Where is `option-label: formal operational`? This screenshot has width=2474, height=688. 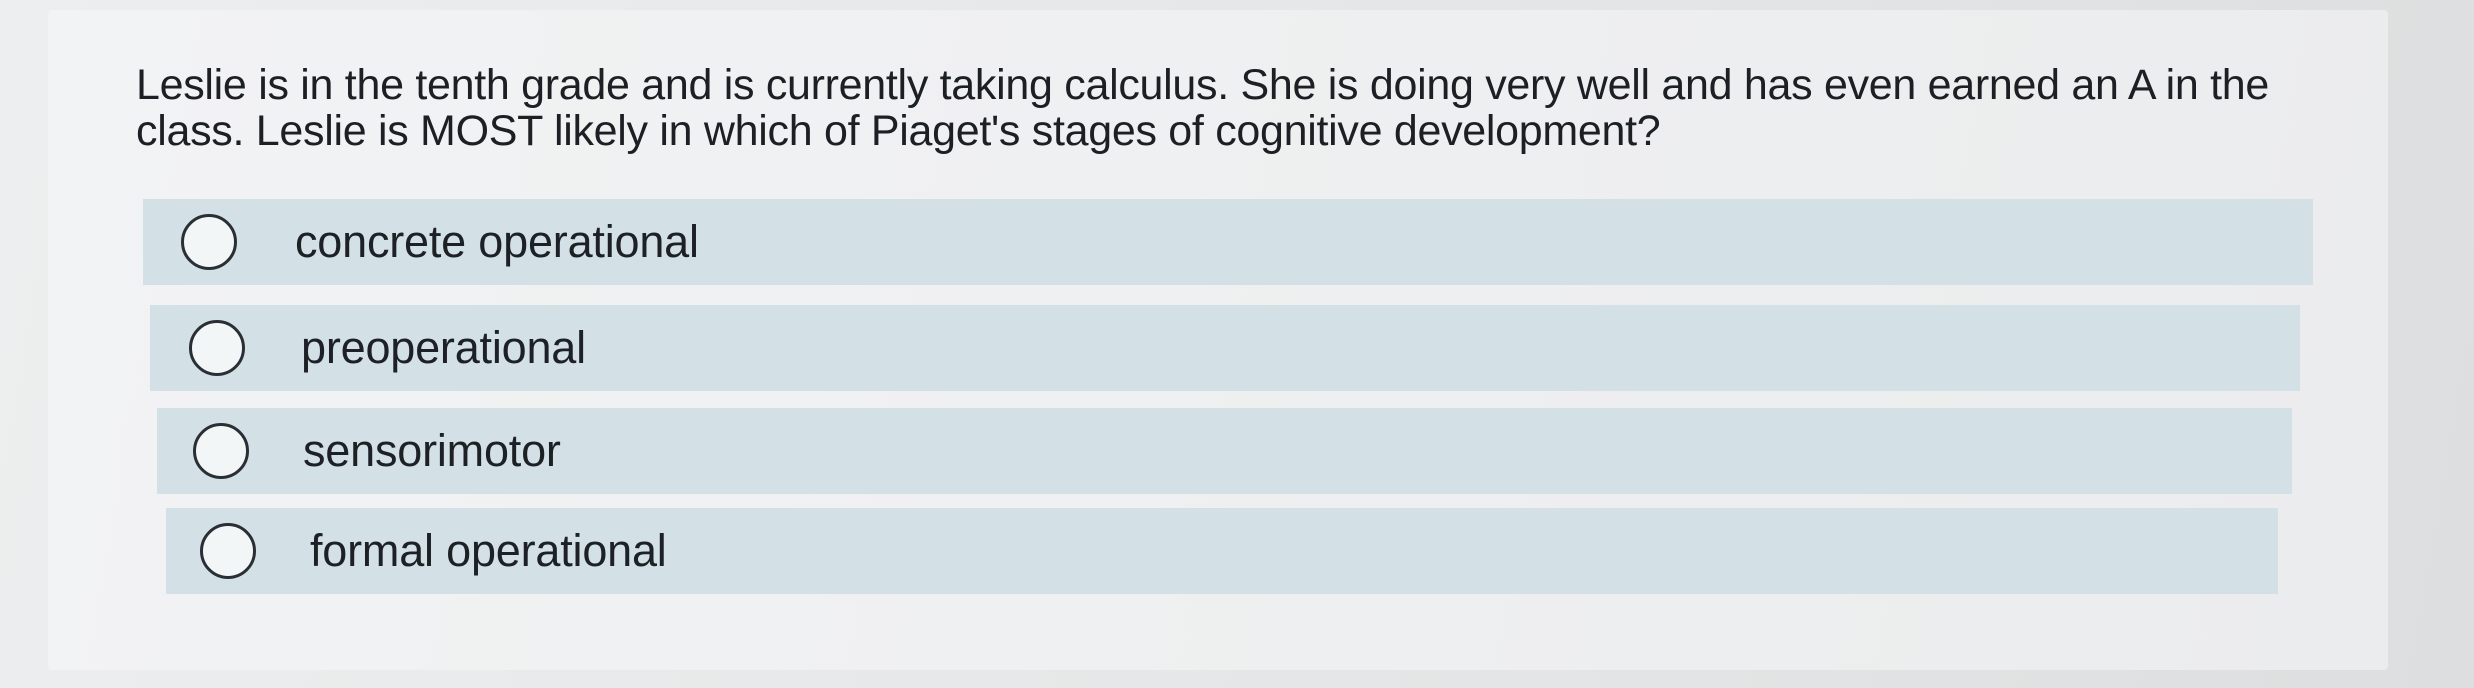
option-label: formal operational is located at coordinates (488, 550).